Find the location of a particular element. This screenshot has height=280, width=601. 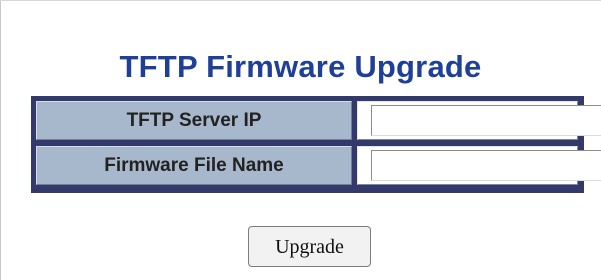

tftp-server-ip-cell is located at coordinates (479, 120).